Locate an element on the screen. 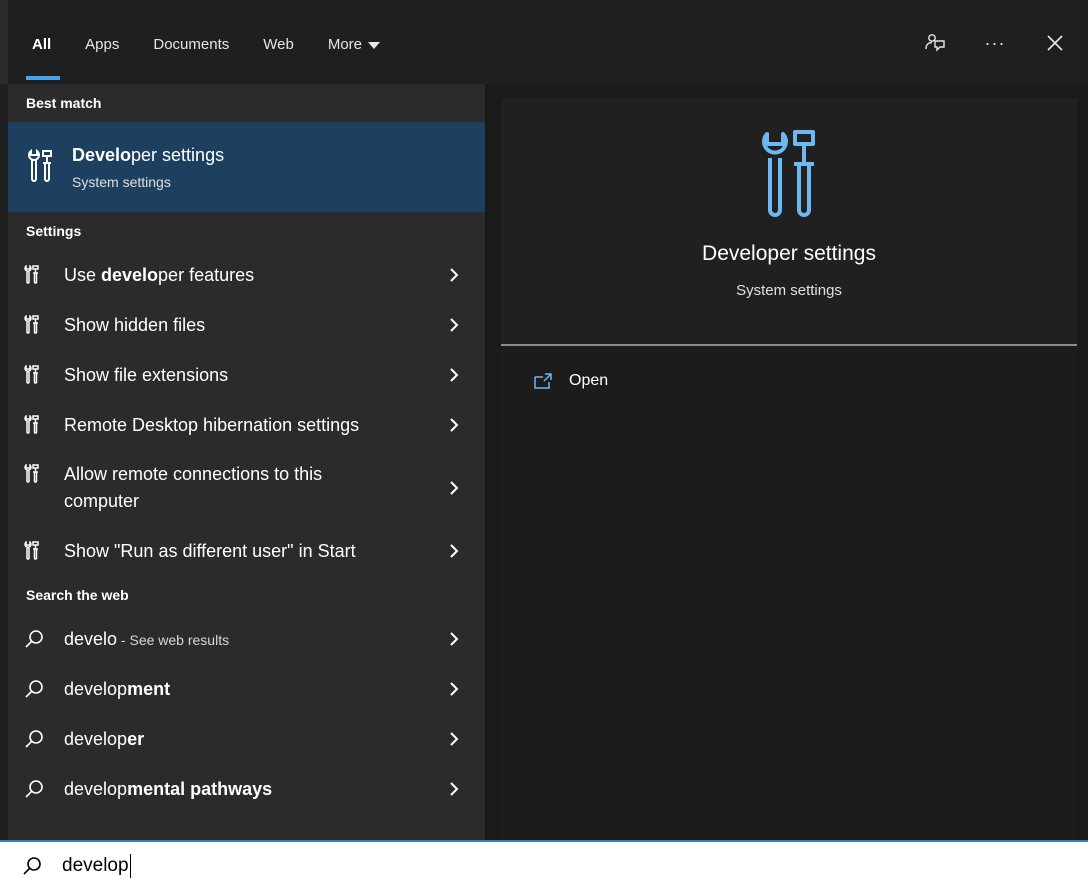  top-actions: ··· is located at coordinates (995, 43).